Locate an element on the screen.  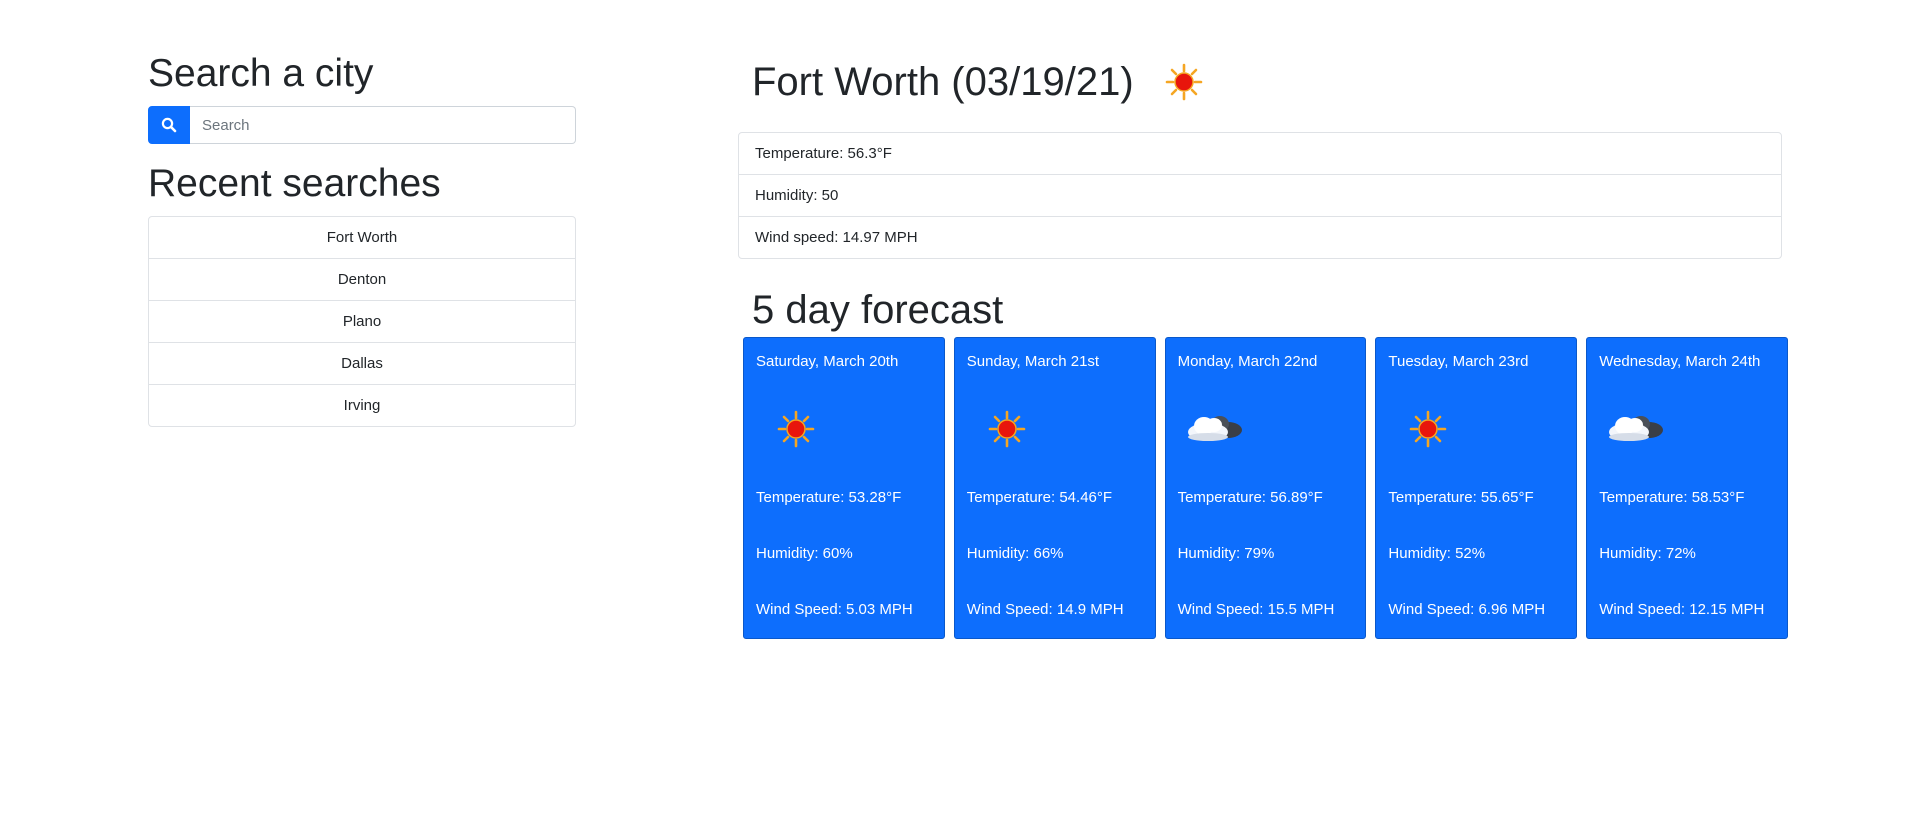
recent-searches-list: Fort Worth Denton Plano Dallas Irving is located at coordinates (362, 321).